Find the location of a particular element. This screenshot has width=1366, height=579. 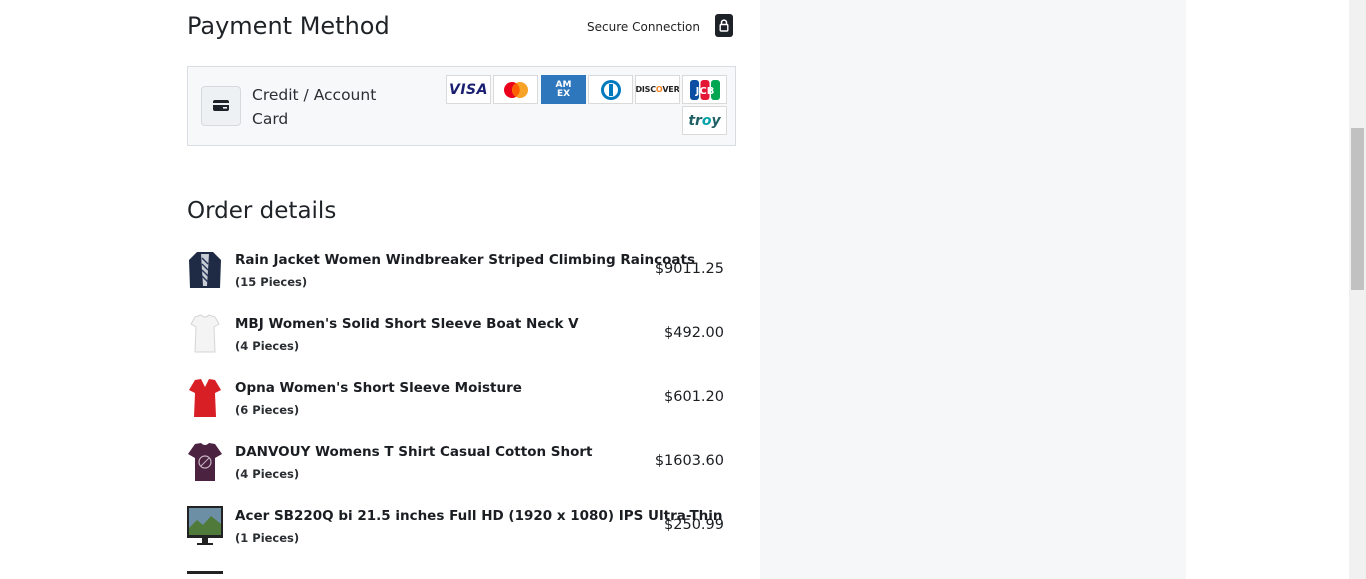

item-price: $601.20 is located at coordinates (694, 397).